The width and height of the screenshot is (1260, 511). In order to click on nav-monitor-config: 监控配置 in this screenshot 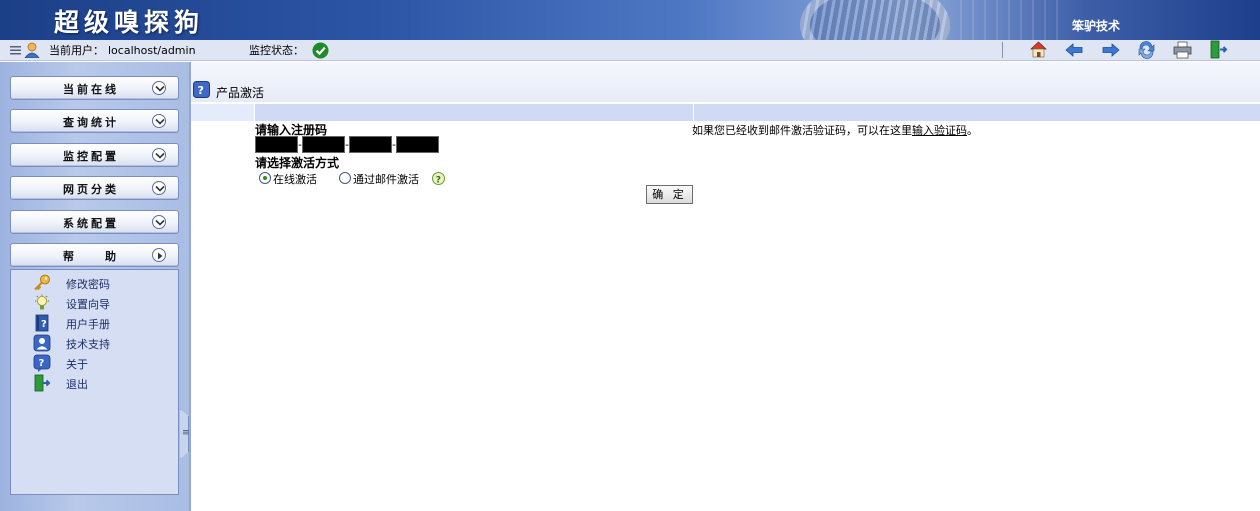, I will do `click(94, 155)`.